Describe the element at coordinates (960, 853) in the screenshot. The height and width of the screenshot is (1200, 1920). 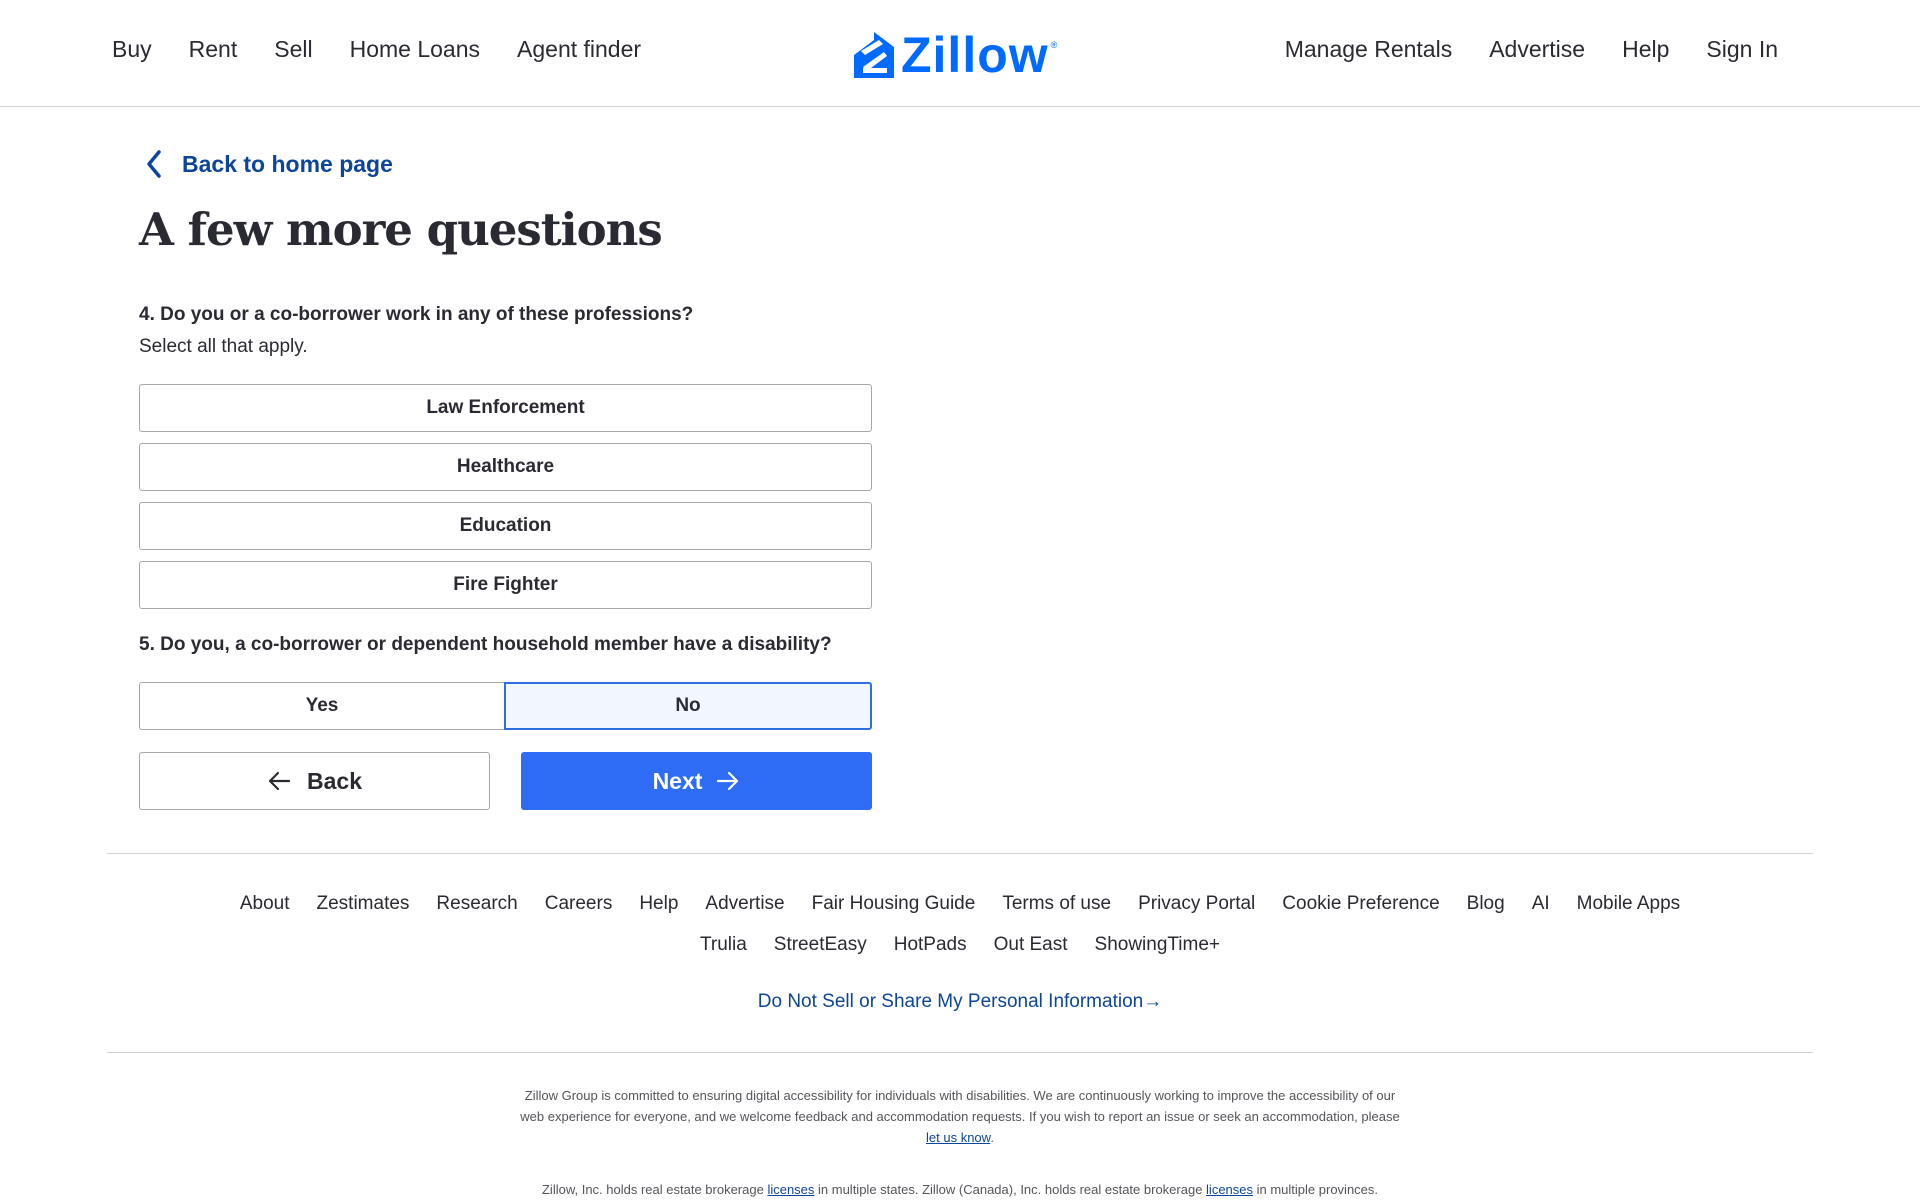
I see `footer-divider-top` at that location.